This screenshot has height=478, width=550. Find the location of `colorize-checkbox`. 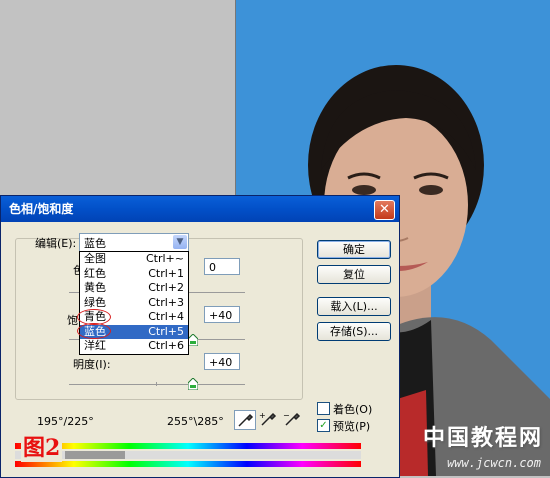

colorize-checkbox is located at coordinates (323, 408).